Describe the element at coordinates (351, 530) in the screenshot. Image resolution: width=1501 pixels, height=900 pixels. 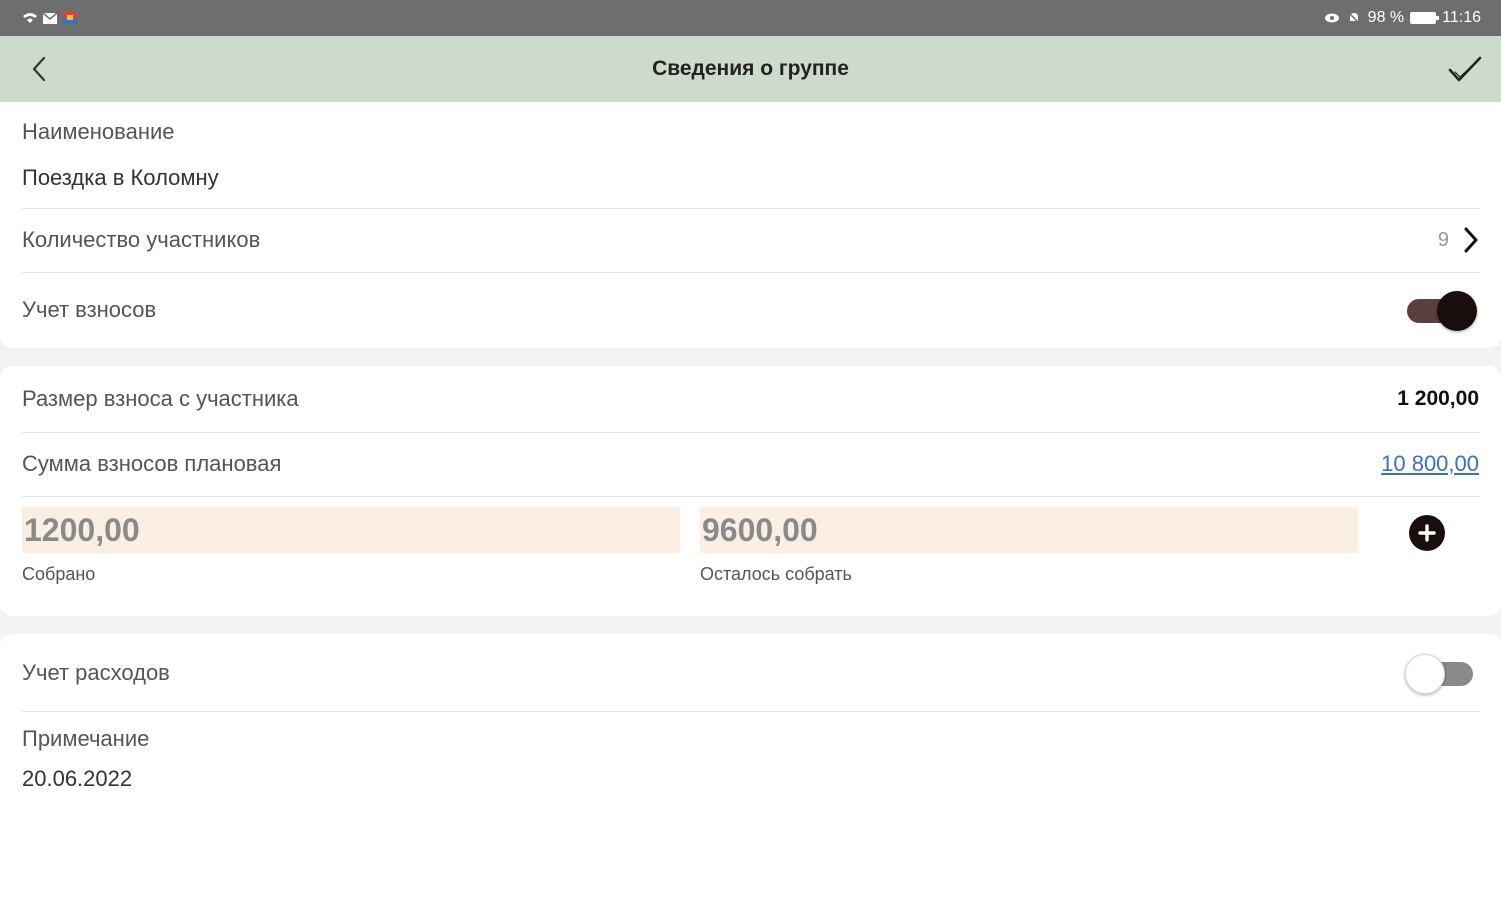
I see `collected-field: 1200,00` at that location.